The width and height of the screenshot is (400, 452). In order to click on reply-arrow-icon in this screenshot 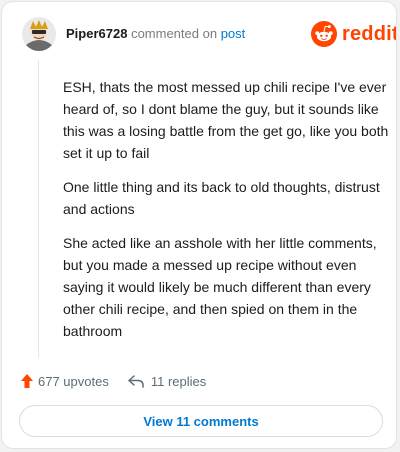, I will do `click(136, 381)`.